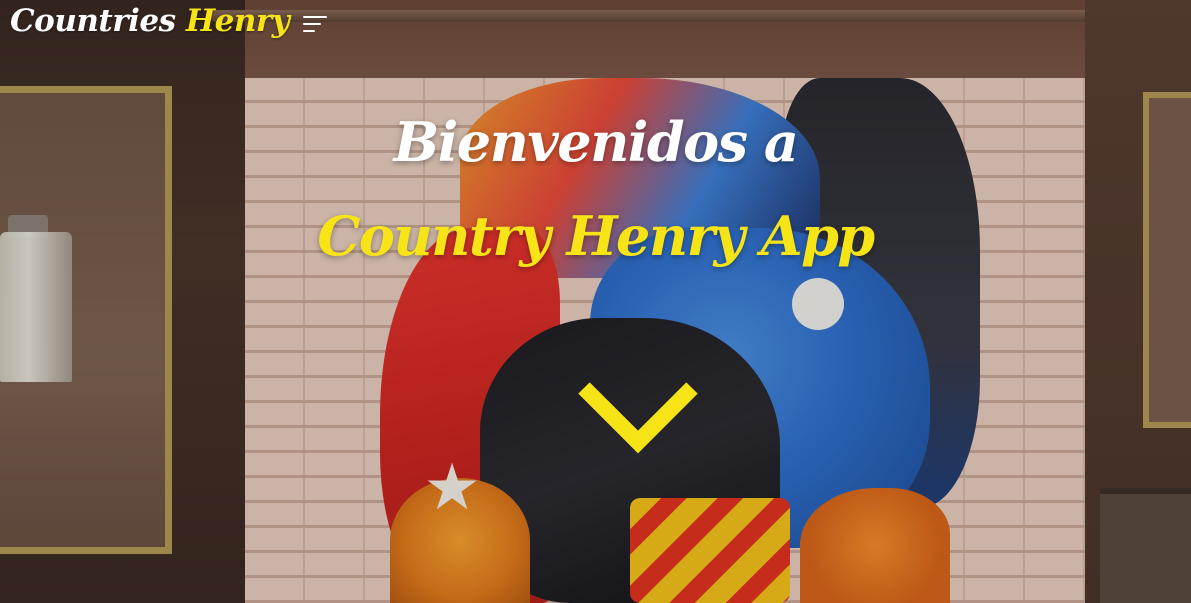 The width and height of the screenshot is (1191, 603). What do you see at coordinates (596, 142) in the screenshot?
I see `hero-title: Bienvenidos a` at bounding box center [596, 142].